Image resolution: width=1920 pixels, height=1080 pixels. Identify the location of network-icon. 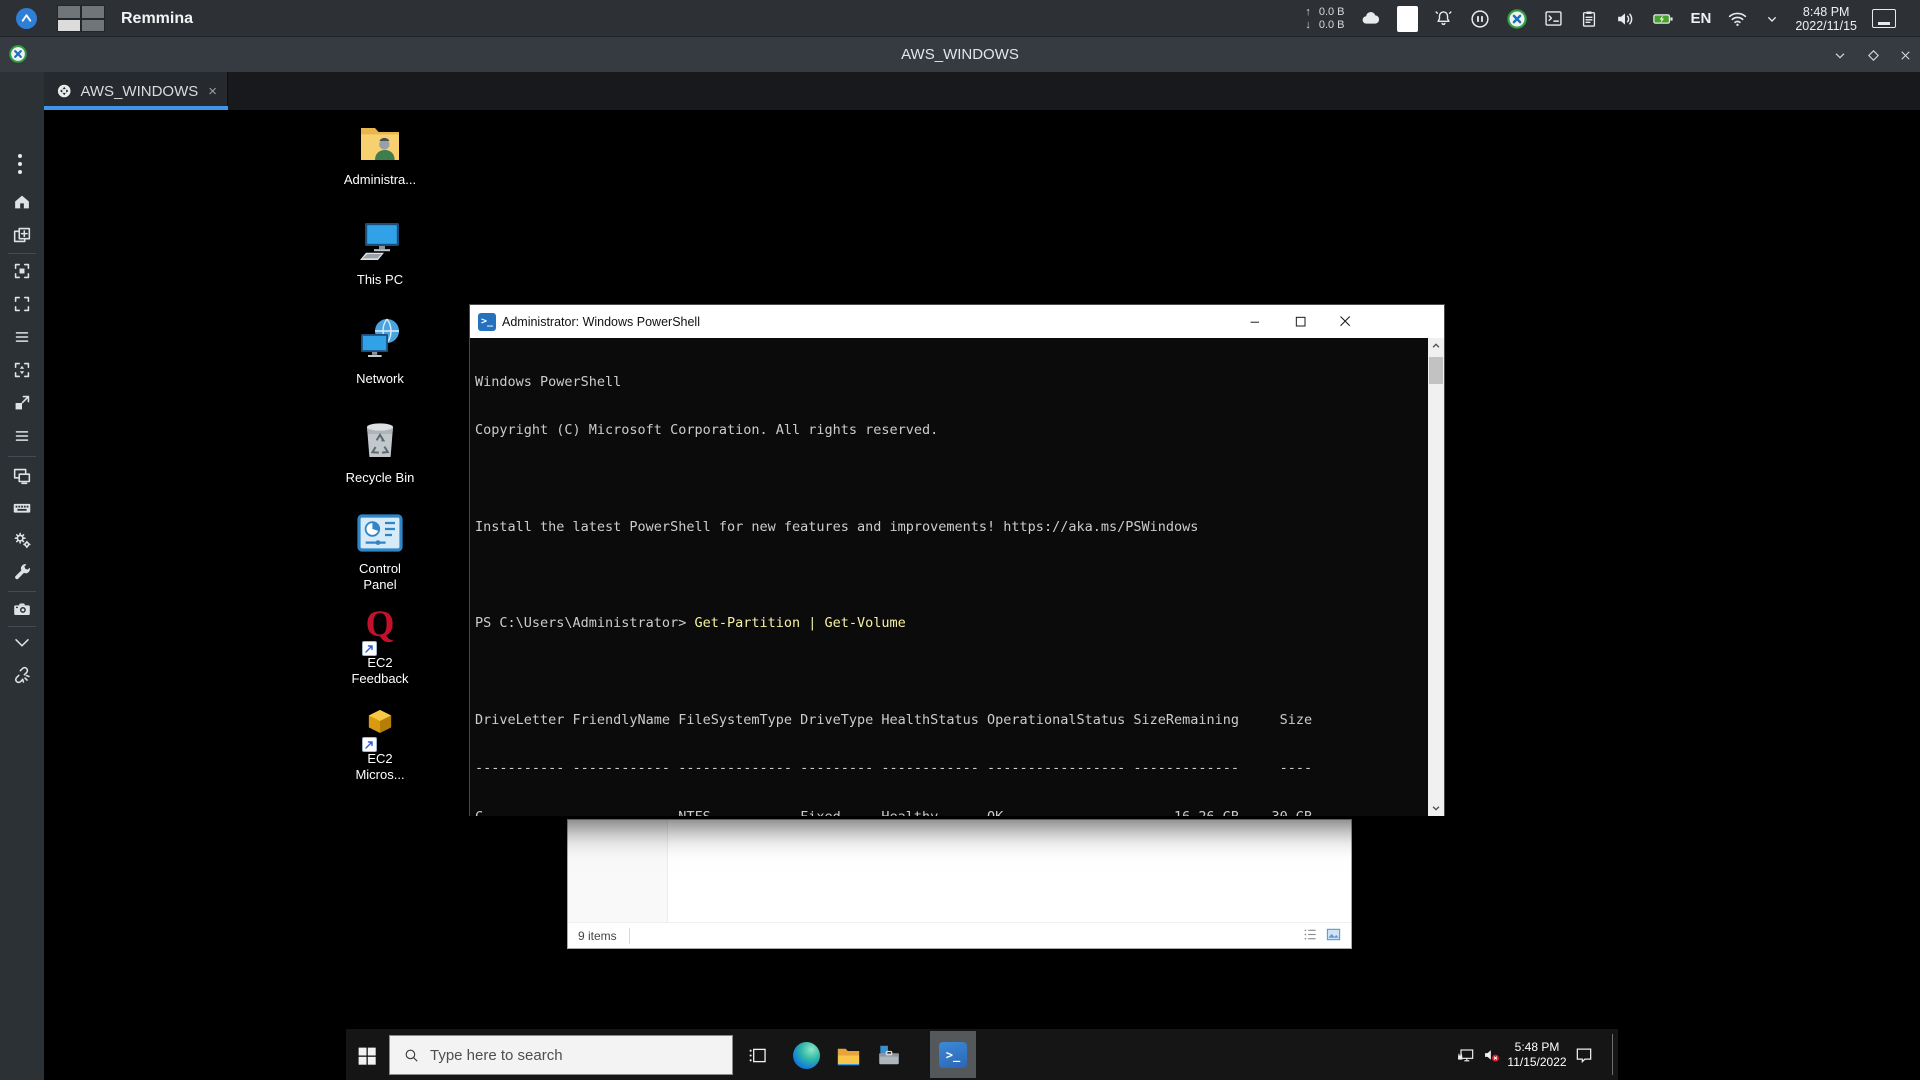
(380, 342).